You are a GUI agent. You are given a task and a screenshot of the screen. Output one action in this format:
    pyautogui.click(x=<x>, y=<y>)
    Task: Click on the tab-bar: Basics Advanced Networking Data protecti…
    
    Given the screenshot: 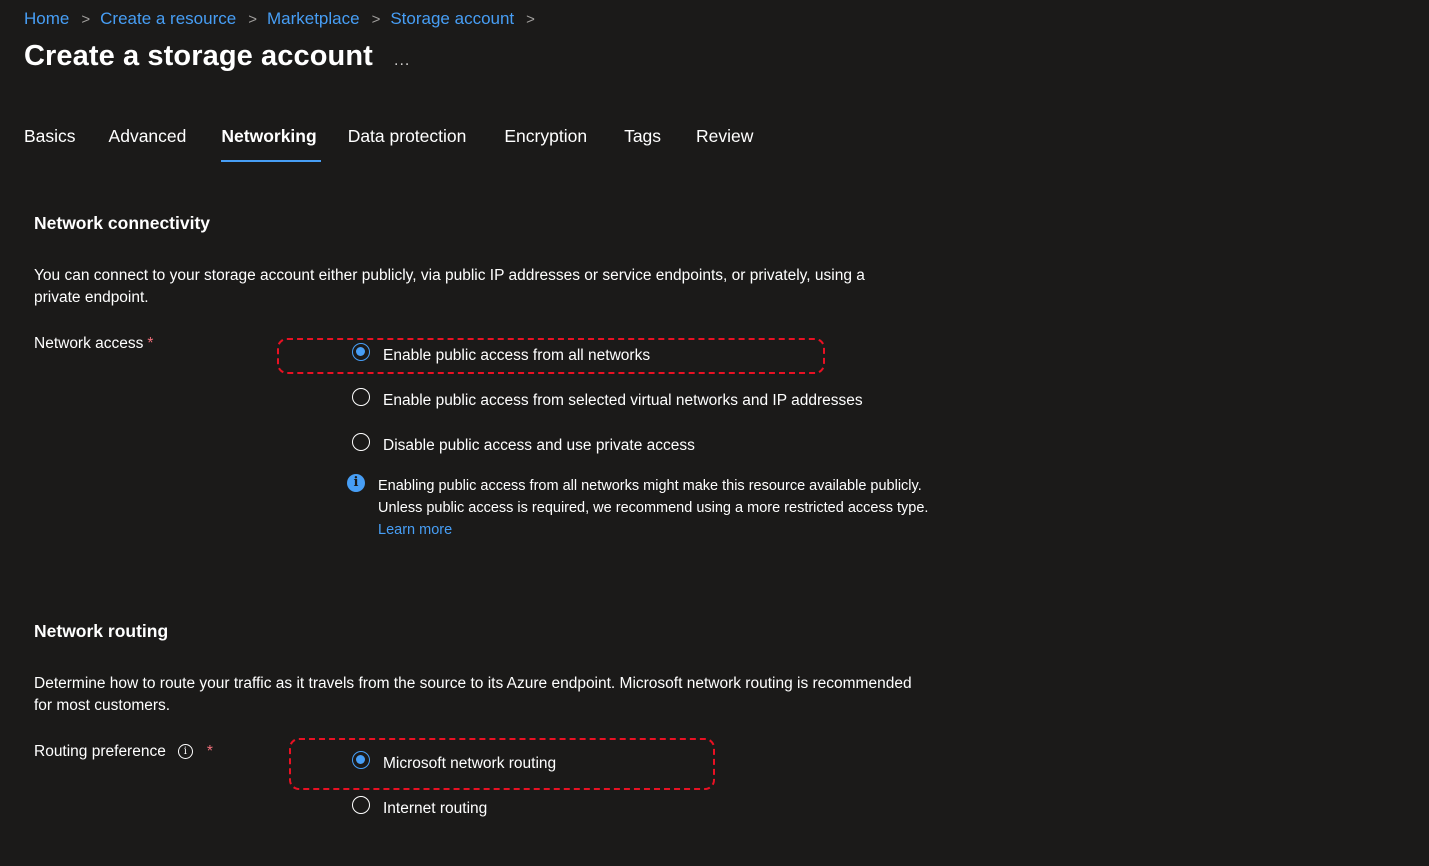 What is the action you would take?
    pyautogui.click(x=388, y=144)
    